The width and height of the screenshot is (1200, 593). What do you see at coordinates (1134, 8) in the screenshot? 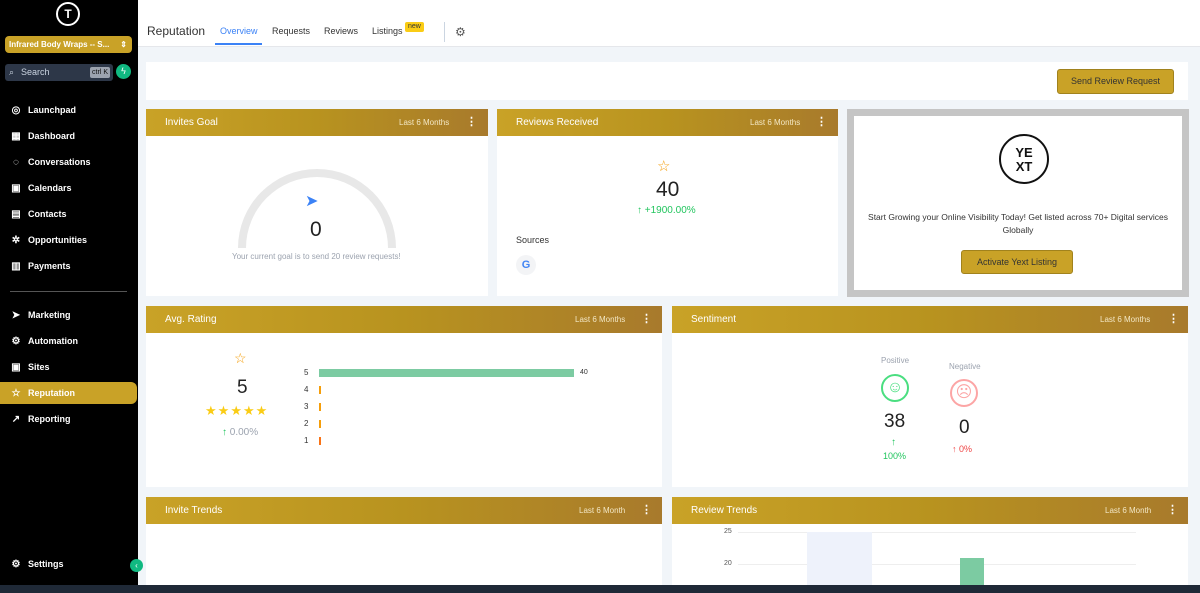
I see `bell-icon: ♪` at bounding box center [1134, 8].